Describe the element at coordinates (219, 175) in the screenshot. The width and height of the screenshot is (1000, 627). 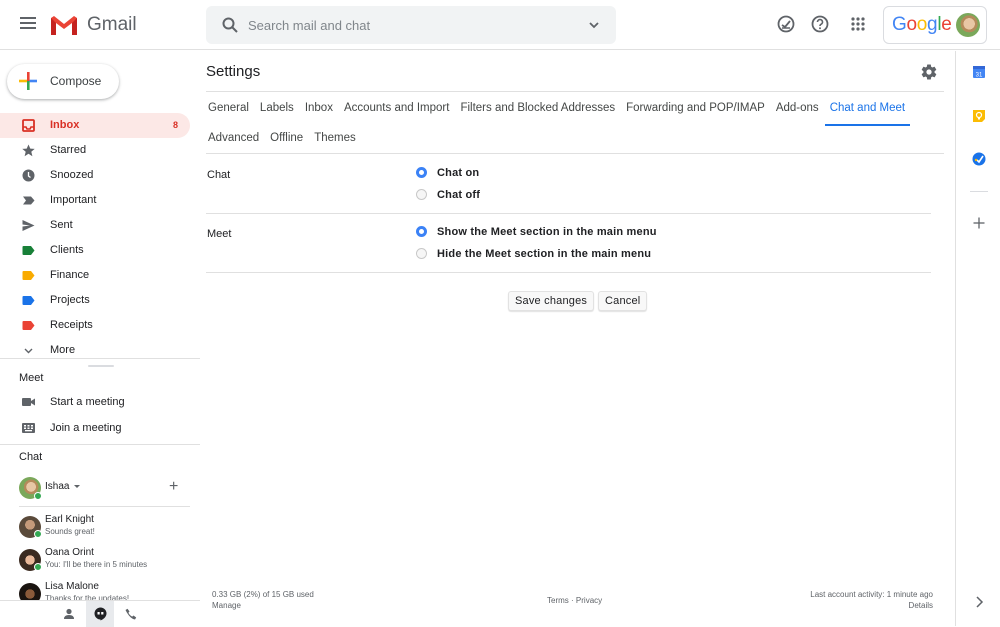
I see `chat-setting-label: Chat` at that location.